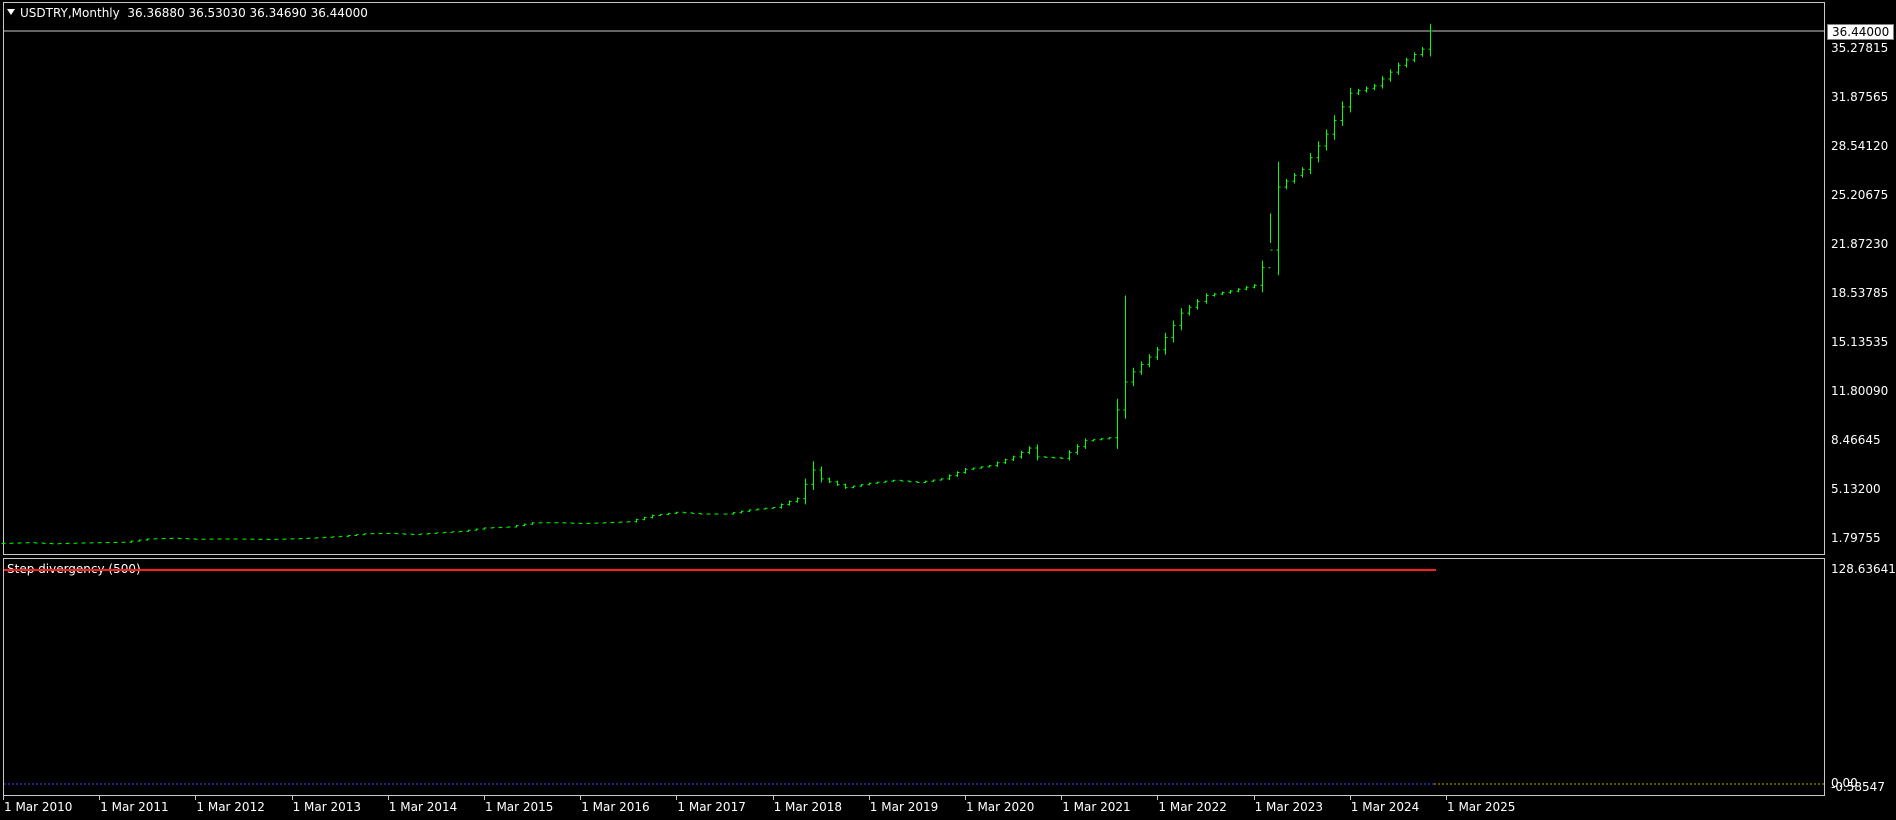 The width and height of the screenshot is (1896, 820). I want to click on time-label: 1 Mar 2024, so click(1385, 807).